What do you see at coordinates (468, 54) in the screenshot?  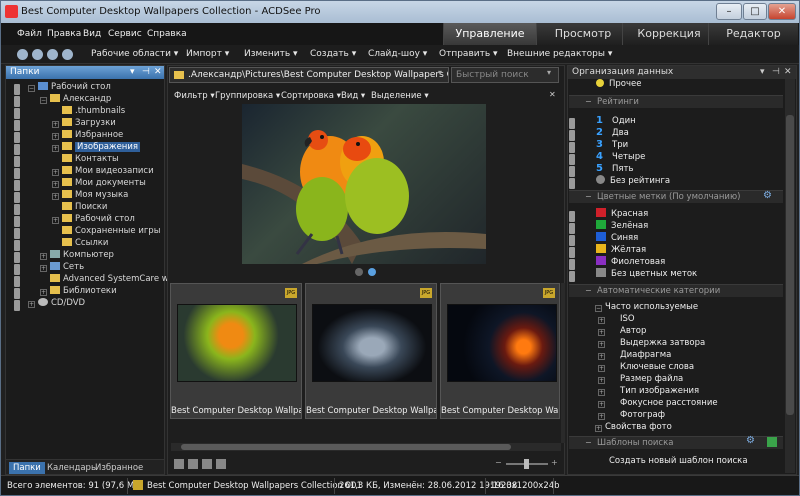 I see `send-button: Отправить ▾` at bounding box center [468, 54].